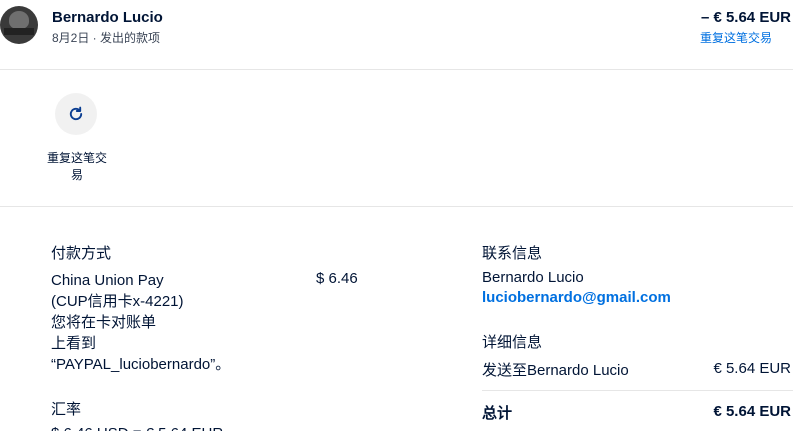 Image resolution: width=793 pixels, height=431 pixels. Describe the element at coordinates (576, 297) in the screenshot. I see `contact-email-link: luciobernardo@gmail.com` at that location.